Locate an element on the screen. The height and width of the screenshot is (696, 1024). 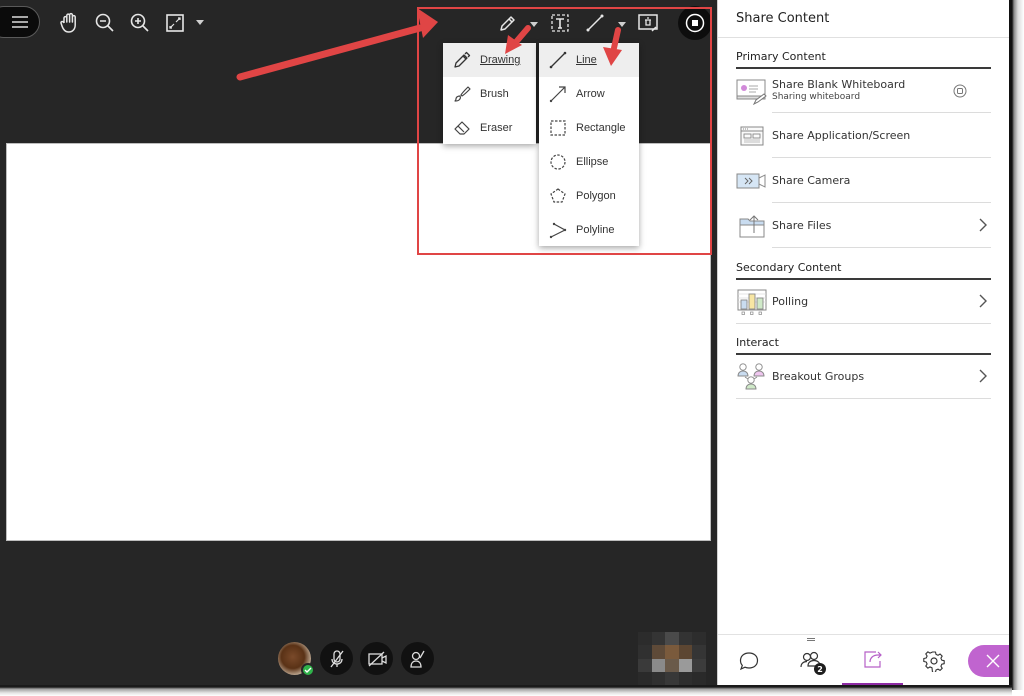
raise-hand-icon is located at coordinates (417, 659).